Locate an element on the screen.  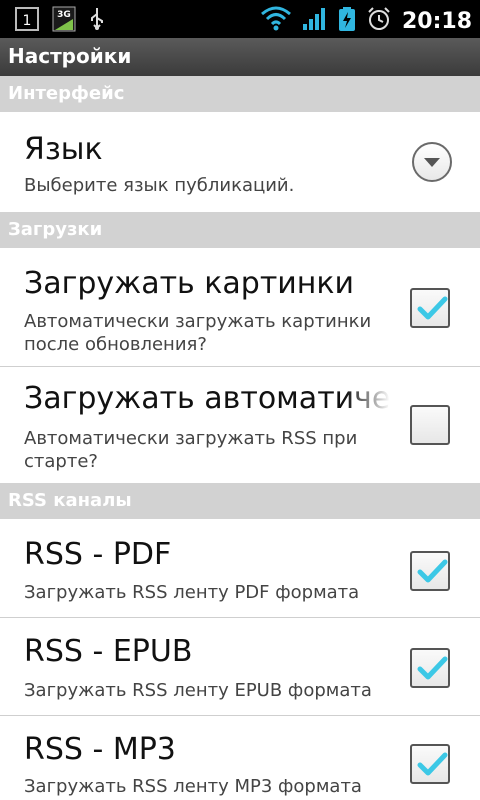
rss-epub-checkbox is located at coordinates (430, 668).